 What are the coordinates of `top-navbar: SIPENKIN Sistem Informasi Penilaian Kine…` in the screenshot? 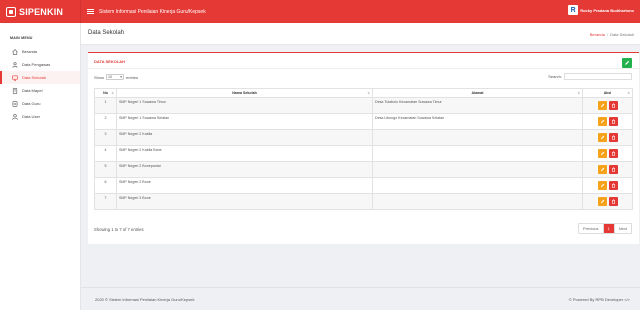 It's located at (320, 11).